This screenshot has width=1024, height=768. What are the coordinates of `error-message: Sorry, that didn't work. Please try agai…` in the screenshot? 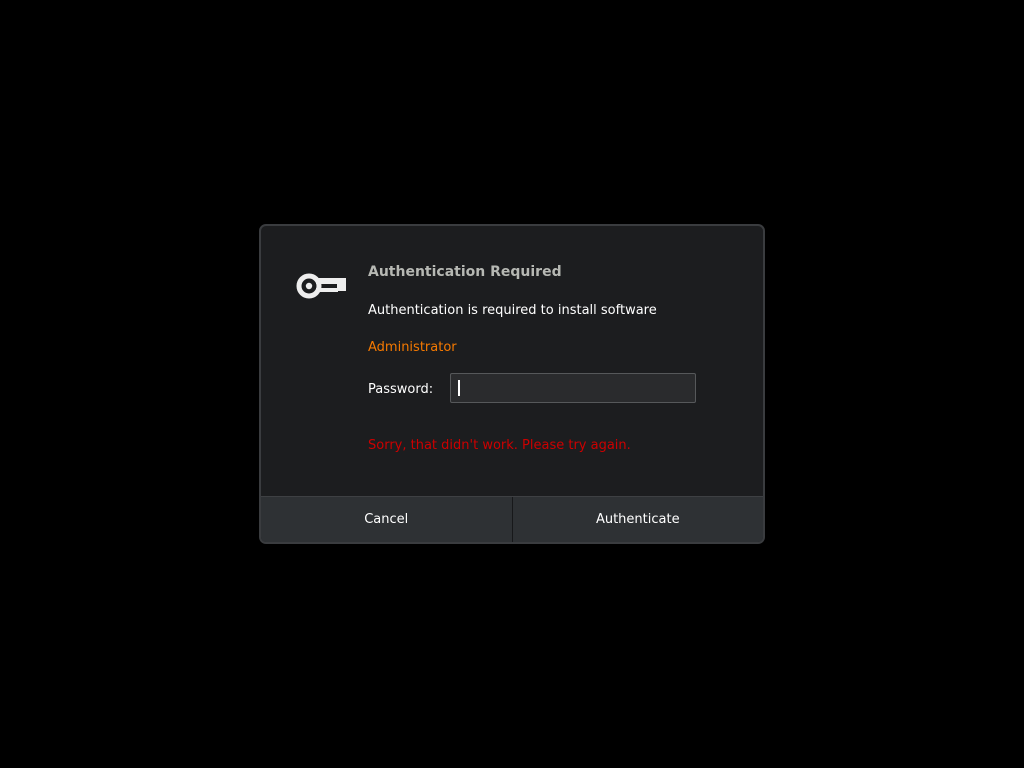 It's located at (499, 445).